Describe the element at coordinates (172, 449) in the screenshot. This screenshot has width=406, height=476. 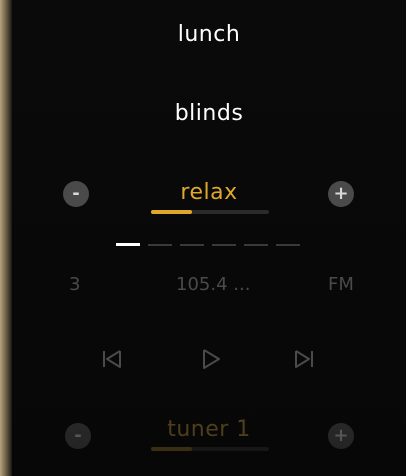
I see `source-level-fill` at that location.